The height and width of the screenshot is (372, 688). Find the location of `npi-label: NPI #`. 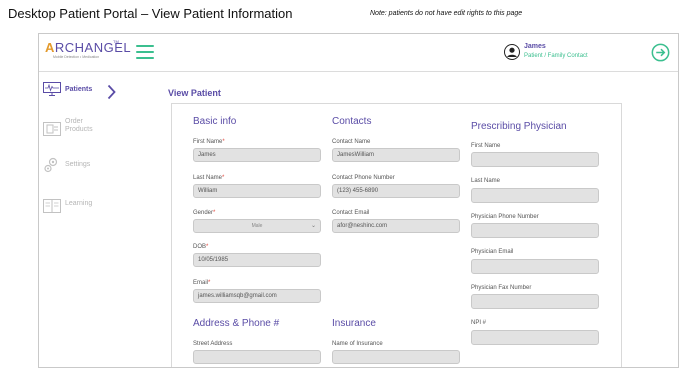

npi-label: NPI # is located at coordinates (479, 323).